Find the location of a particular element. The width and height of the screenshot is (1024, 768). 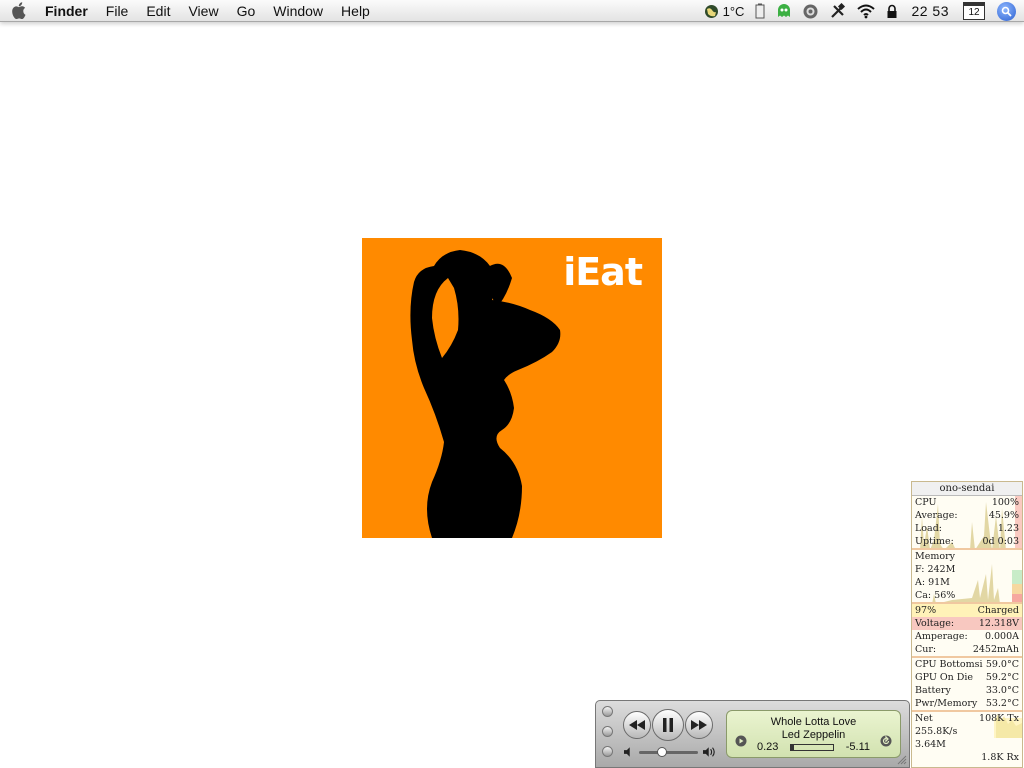

battery-current-value: 2452mAh is located at coordinates (995, 649).